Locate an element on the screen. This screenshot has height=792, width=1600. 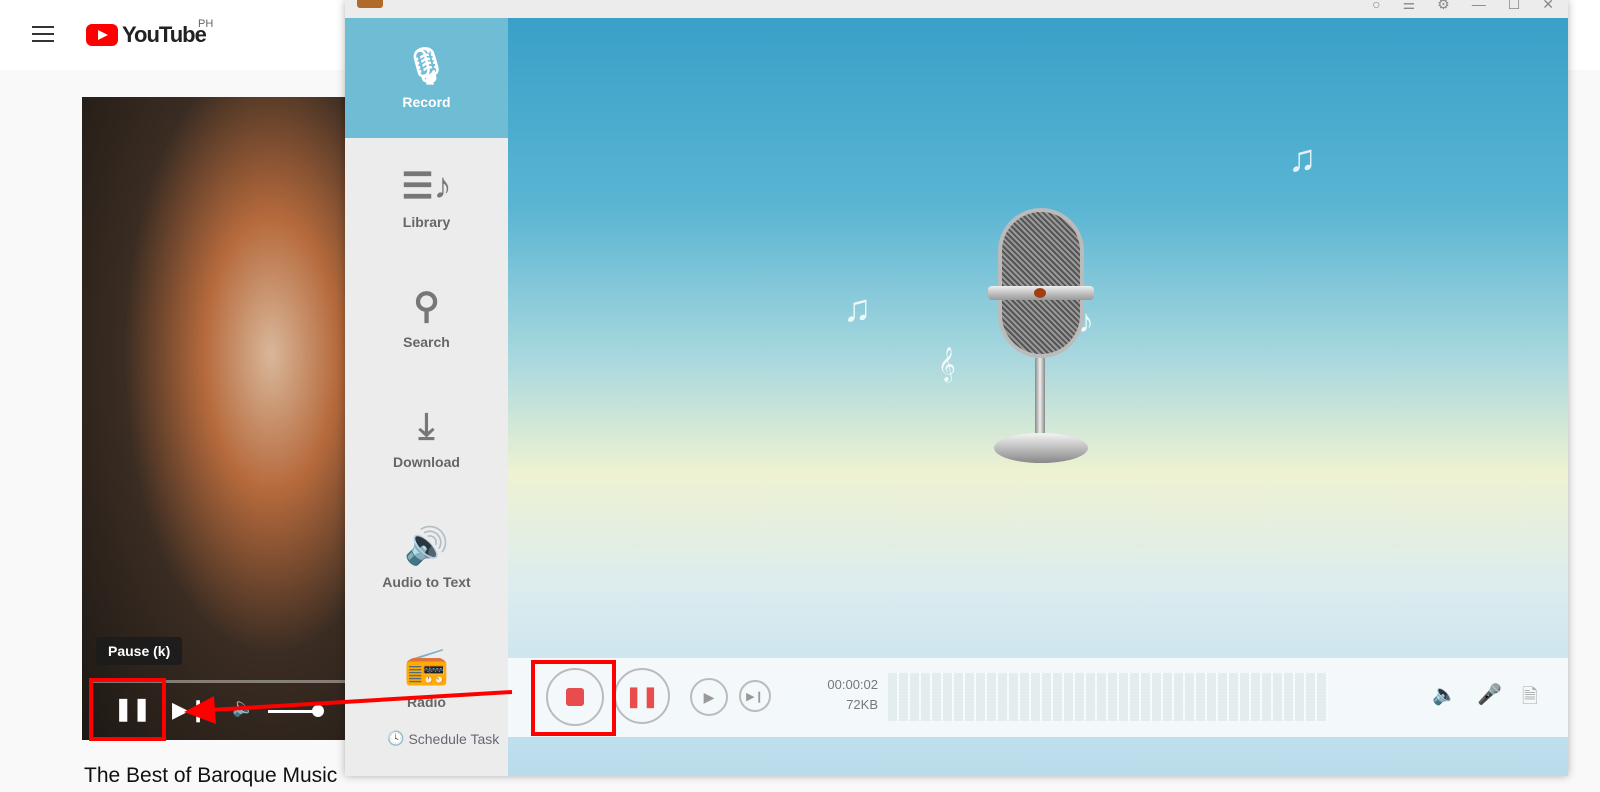
annotation-arrow is located at coordinates (348, 707).